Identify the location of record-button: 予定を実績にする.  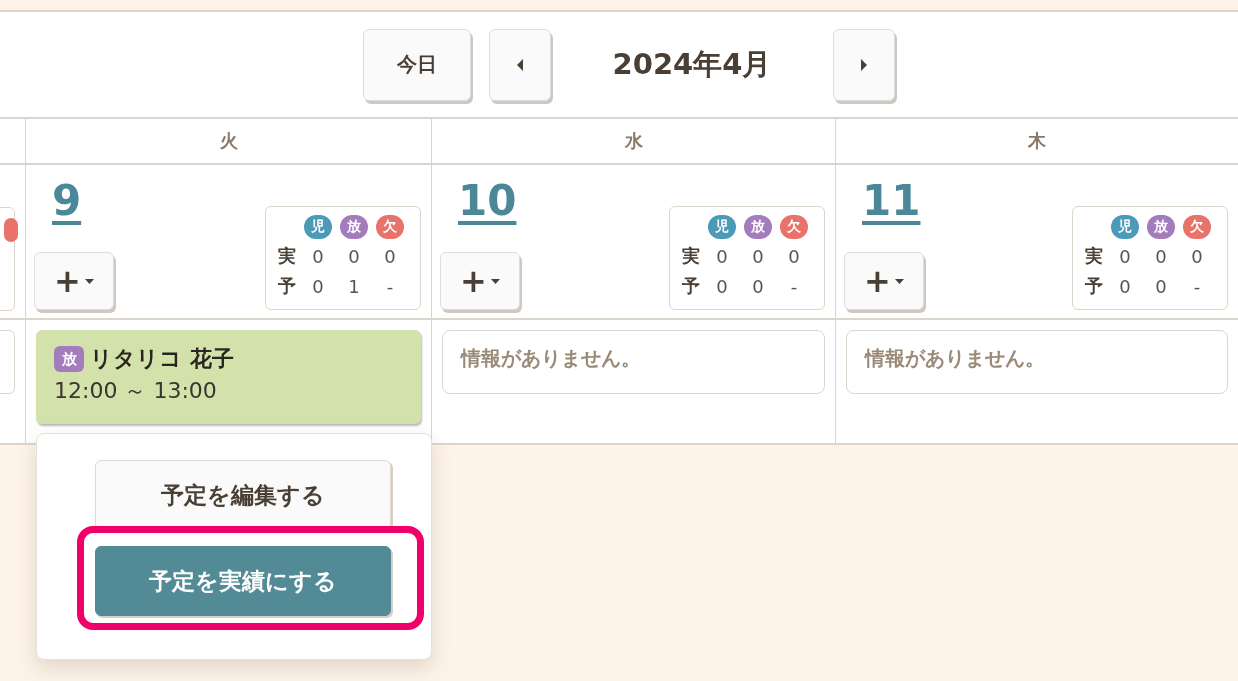
(243, 581).